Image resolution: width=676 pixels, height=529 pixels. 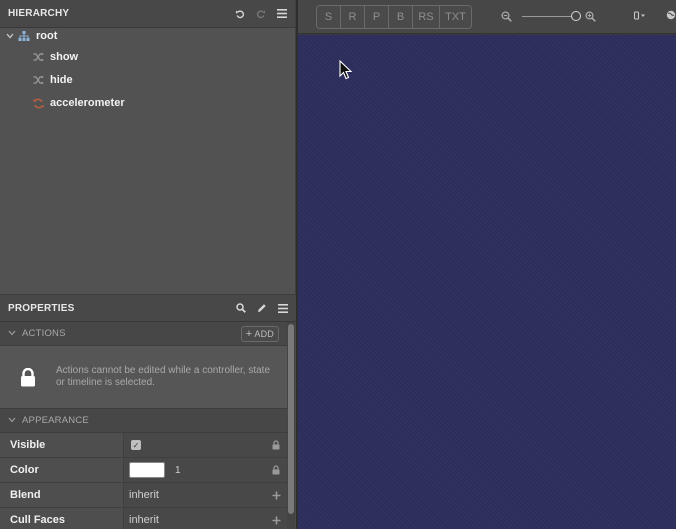 I want to click on zoom-control, so click(x=548, y=17).